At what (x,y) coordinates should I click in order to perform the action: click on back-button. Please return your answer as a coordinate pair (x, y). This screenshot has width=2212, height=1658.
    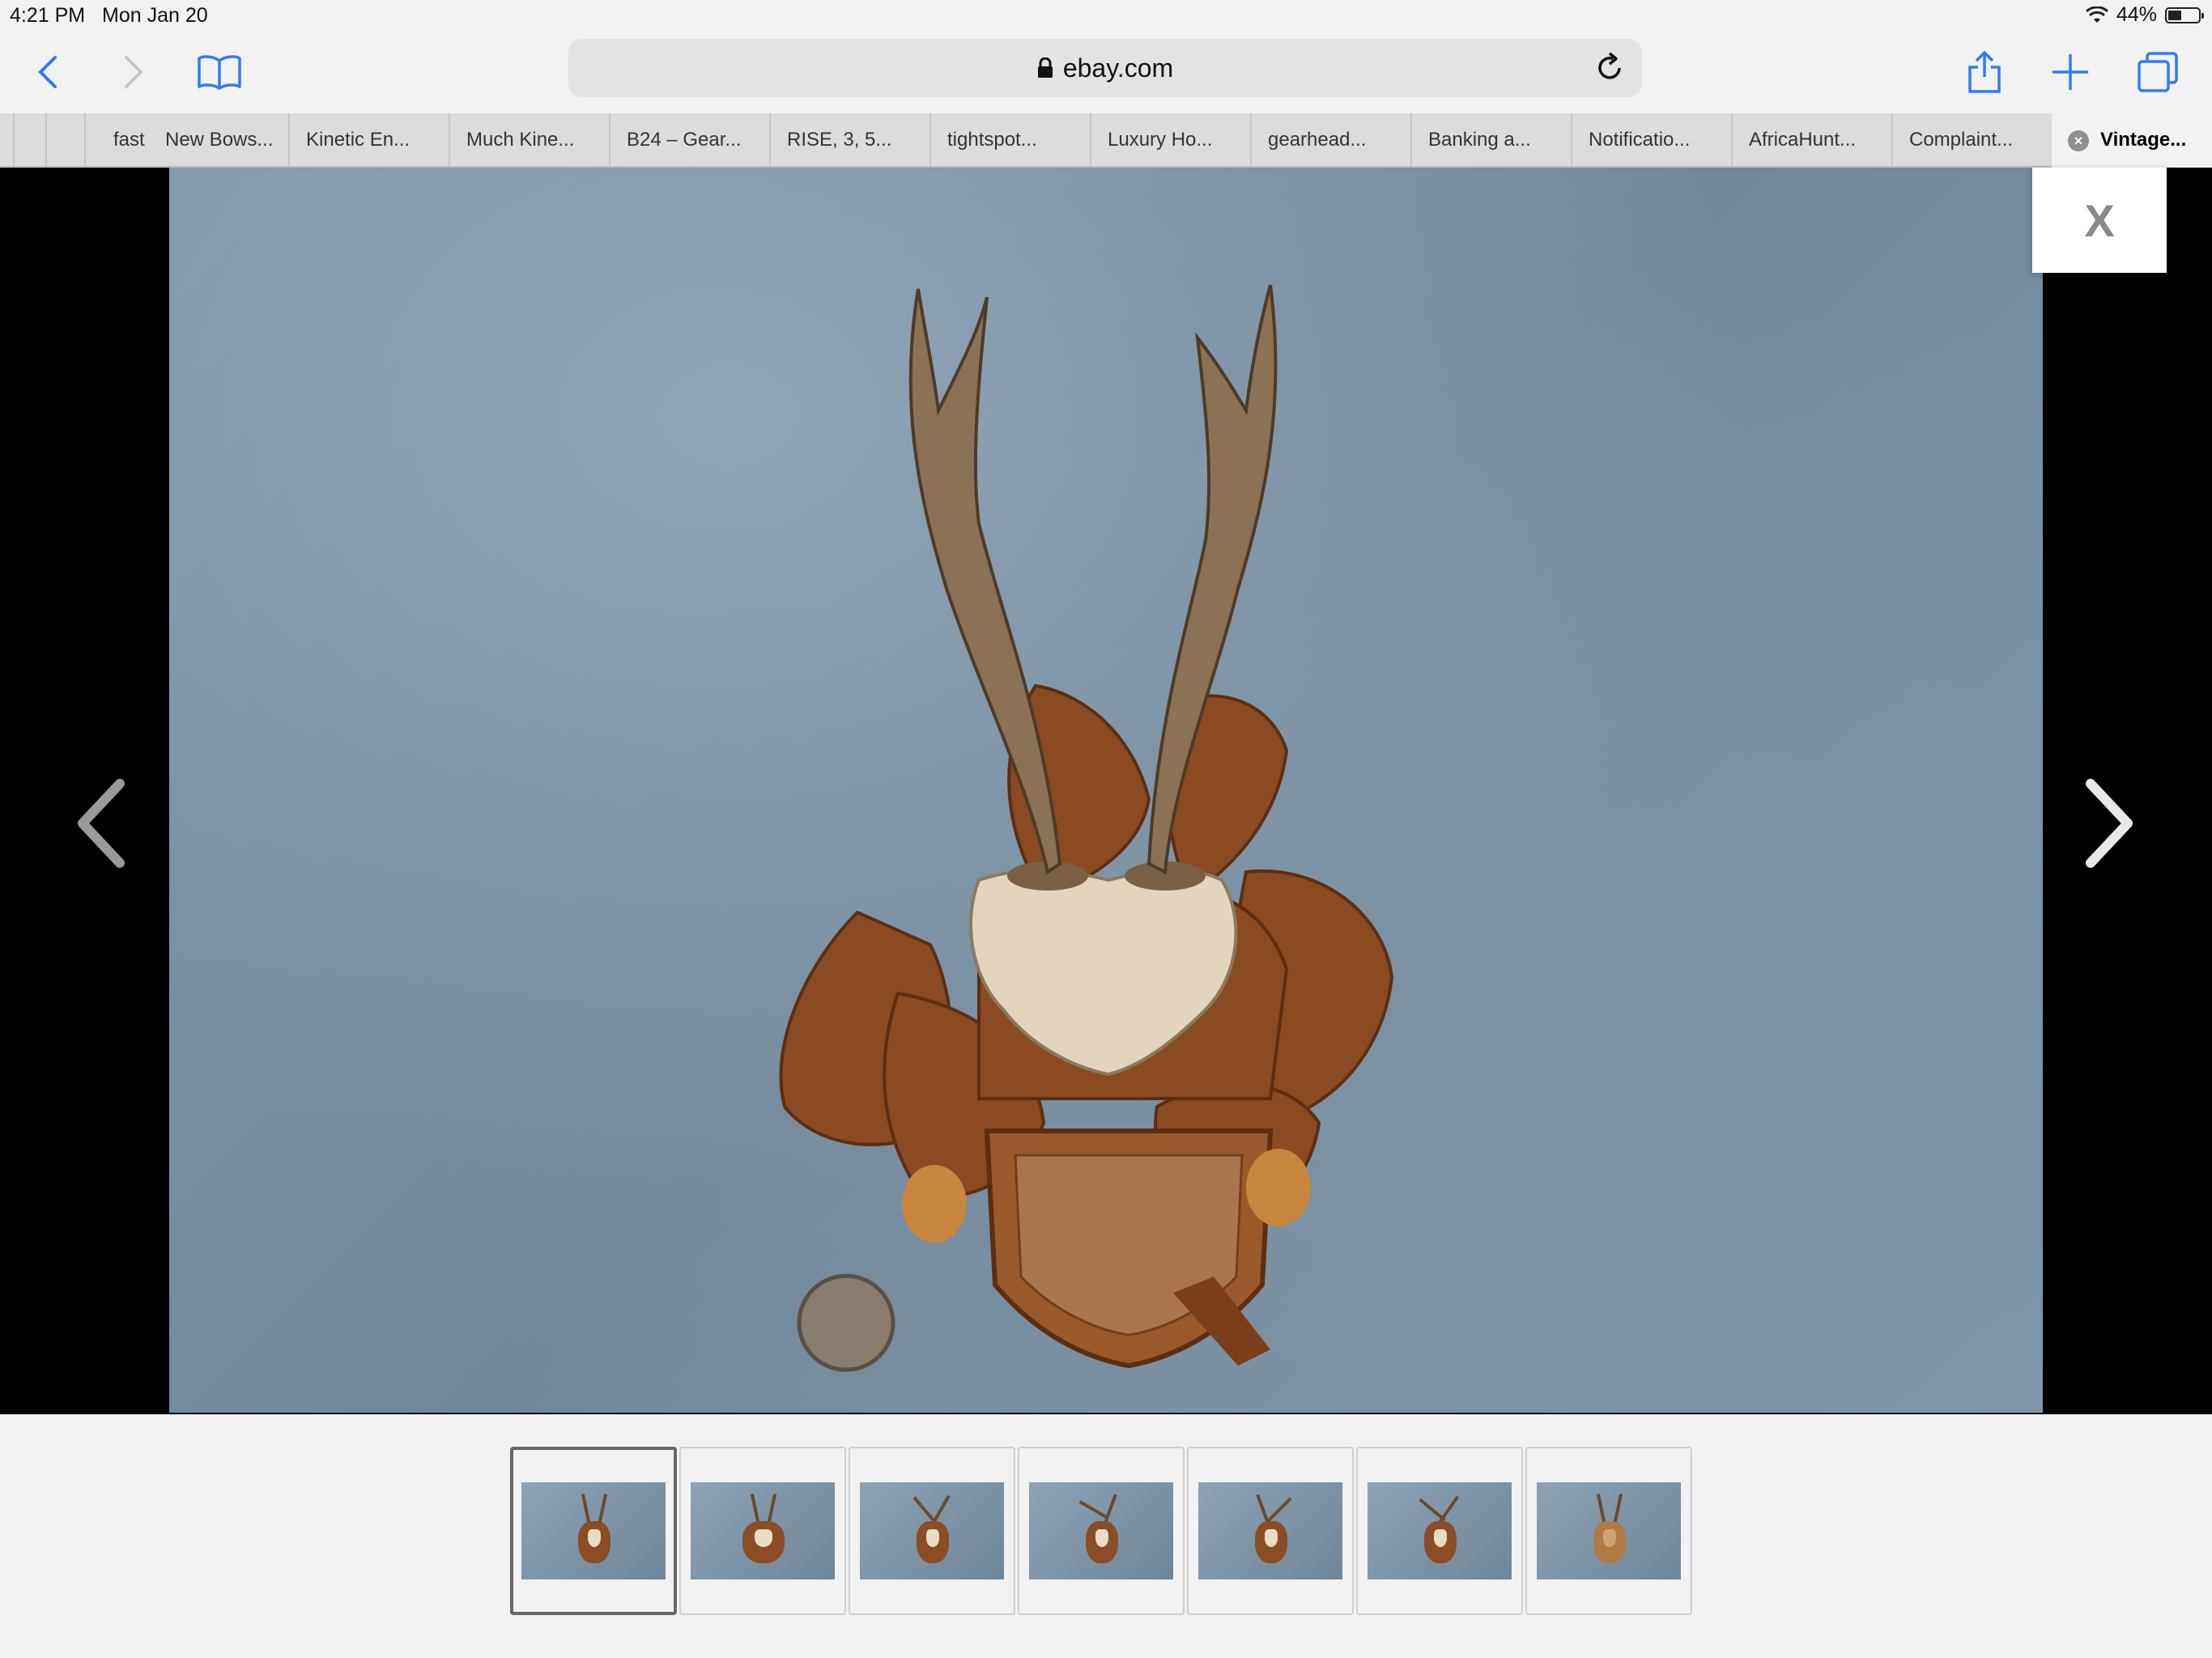
    Looking at the image, I should click on (48, 72).